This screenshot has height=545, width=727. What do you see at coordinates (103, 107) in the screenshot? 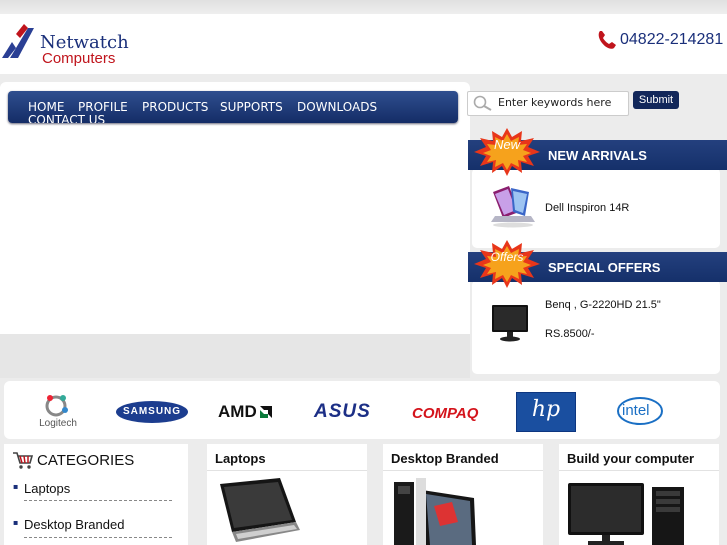
I see `nav-profile: PROFILE` at bounding box center [103, 107].